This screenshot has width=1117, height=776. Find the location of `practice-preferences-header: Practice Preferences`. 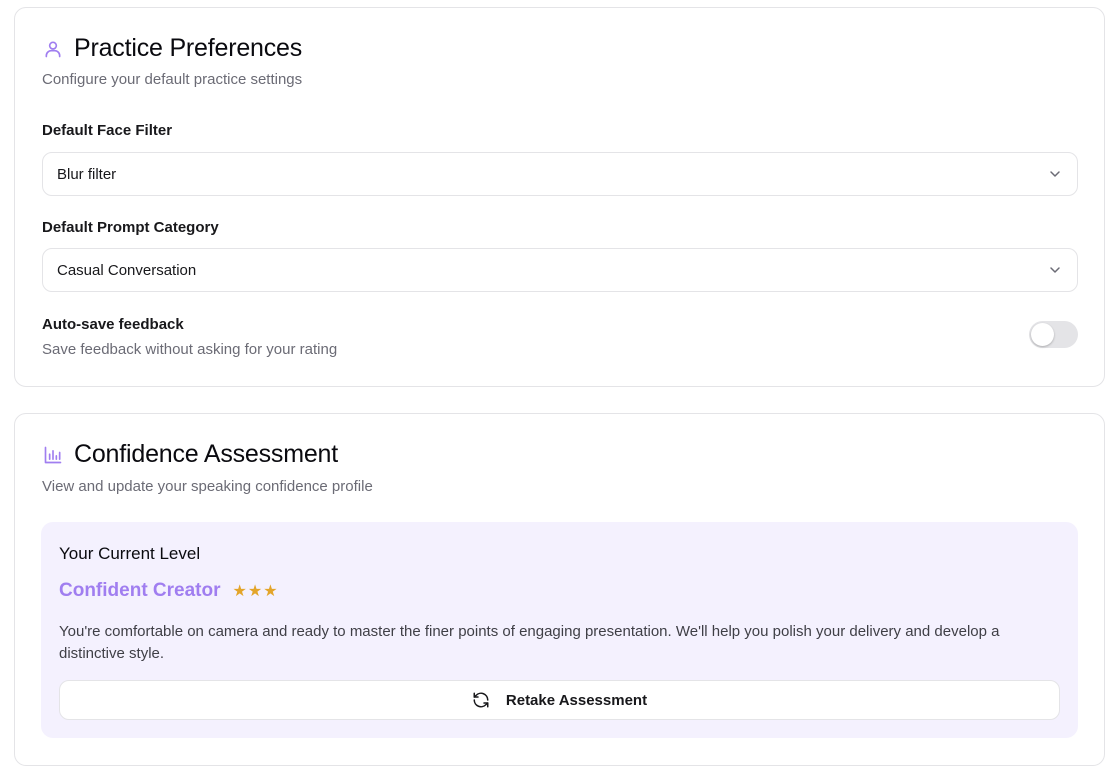

practice-preferences-header: Practice Preferences is located at coordinates (172, 48).